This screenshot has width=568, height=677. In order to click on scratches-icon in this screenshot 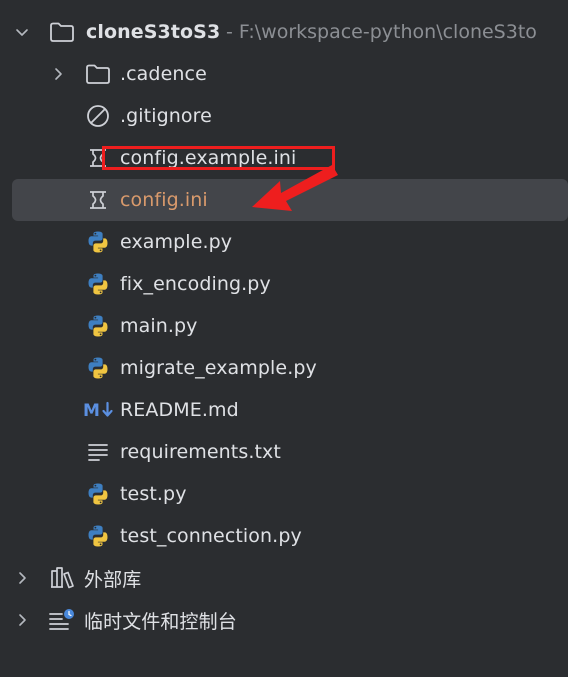, I will do `click(62, 620)`.